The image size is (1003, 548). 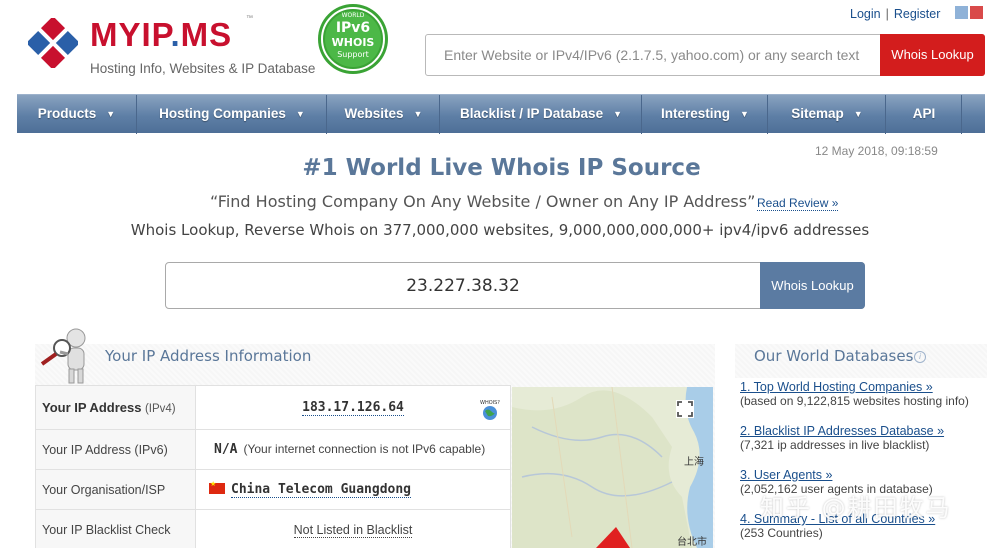 I want to click on main-whois-lookup-button: Whois Lookup, so click(x=812, y=285).